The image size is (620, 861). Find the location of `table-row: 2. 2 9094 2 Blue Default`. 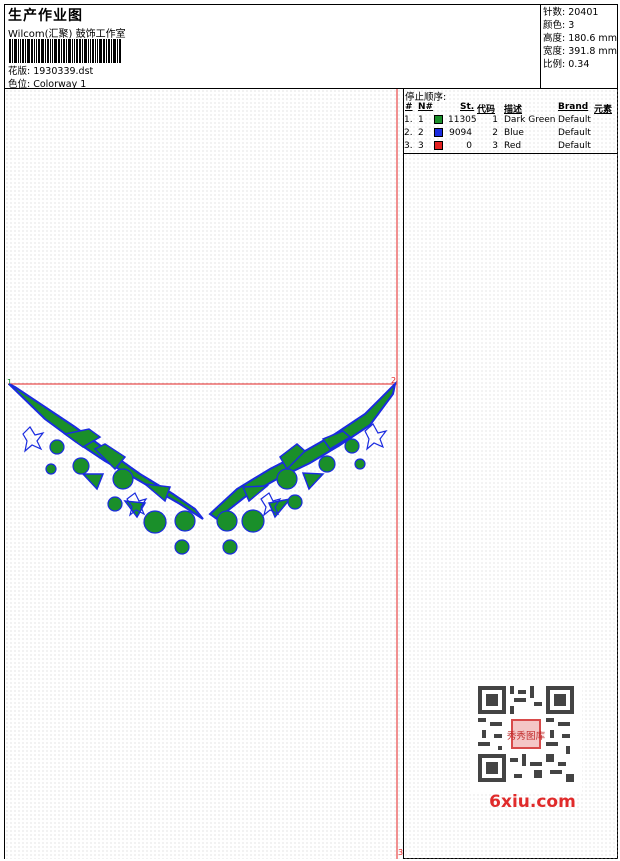

table-row: 2. 2 9094 2 Blue Default is located at coordinates (511, 133).